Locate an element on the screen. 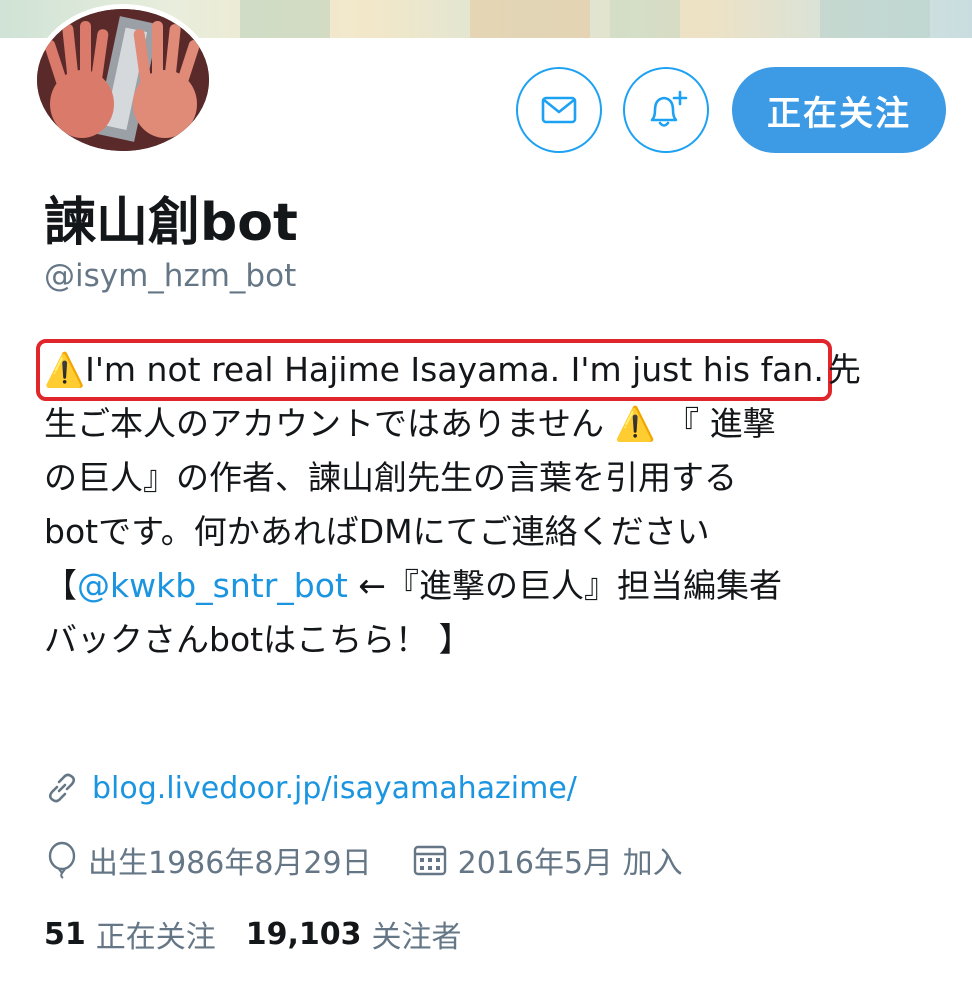 This screenshot has width=972, height=990. follow-stats: 51 正在关注 19,103 关注者 is located at coordinates (253, 934).